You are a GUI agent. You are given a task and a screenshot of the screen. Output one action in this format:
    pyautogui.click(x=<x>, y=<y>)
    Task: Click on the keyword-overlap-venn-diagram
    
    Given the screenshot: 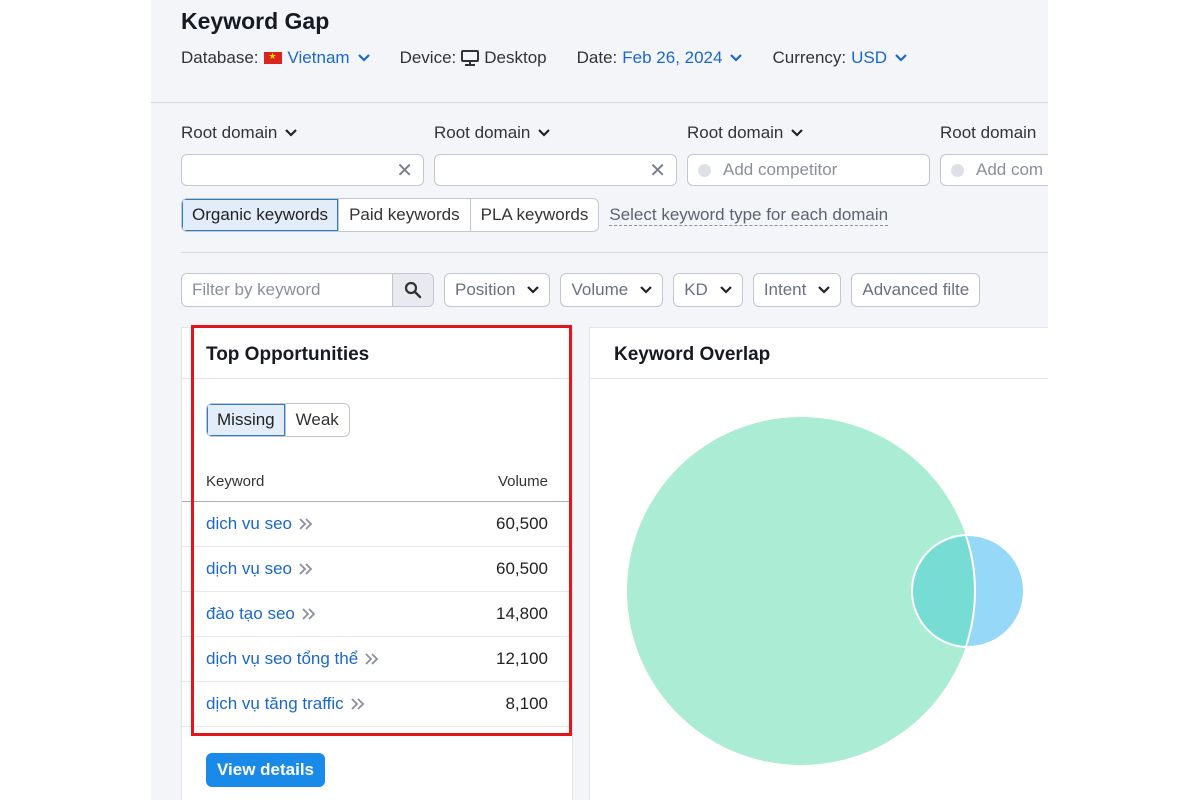 What is the action you would take?
    pyautogui.click(x=826, y=591)
    